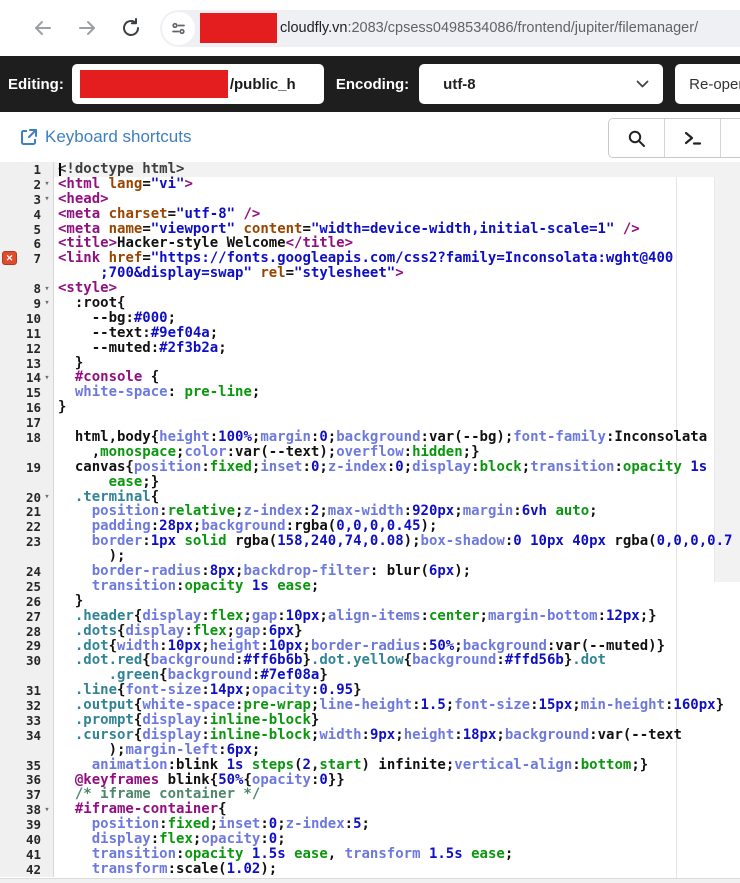  I want to click on site-info-button, so click(178, 28).